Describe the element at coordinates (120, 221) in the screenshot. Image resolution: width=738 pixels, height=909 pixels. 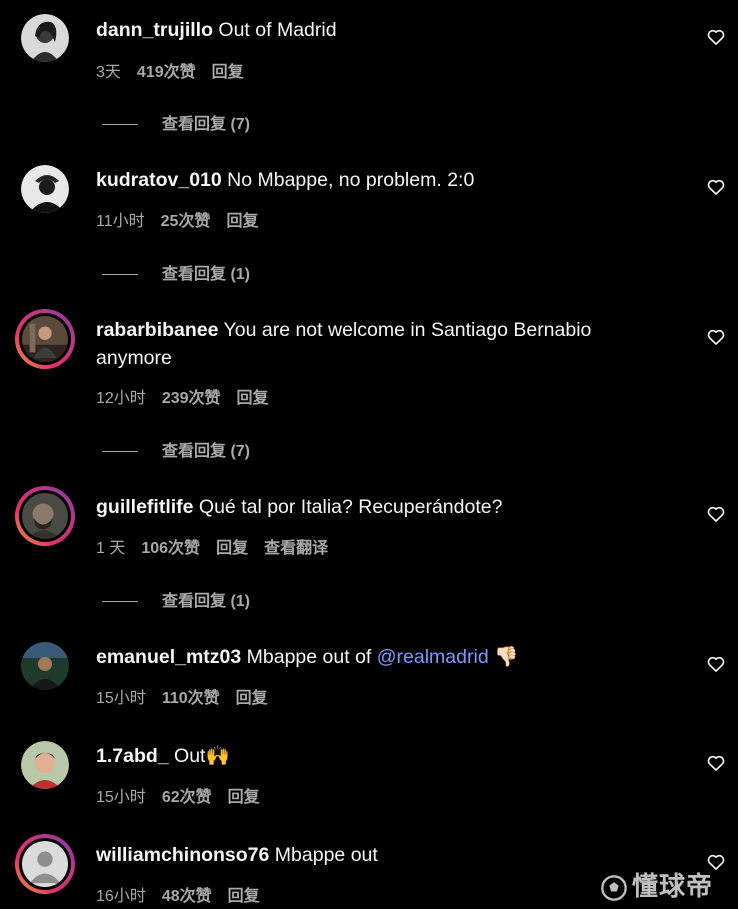
I see `timestamp: 11小时` at that location.